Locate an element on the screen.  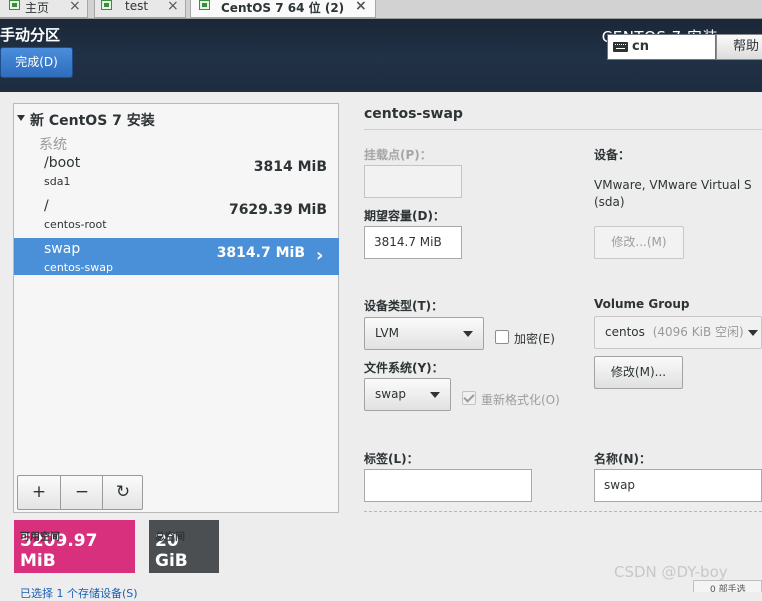
vm-tab-strip: 主页 × test × CentOS 7 64 位 (2) × is located at coordinates (381, 9).